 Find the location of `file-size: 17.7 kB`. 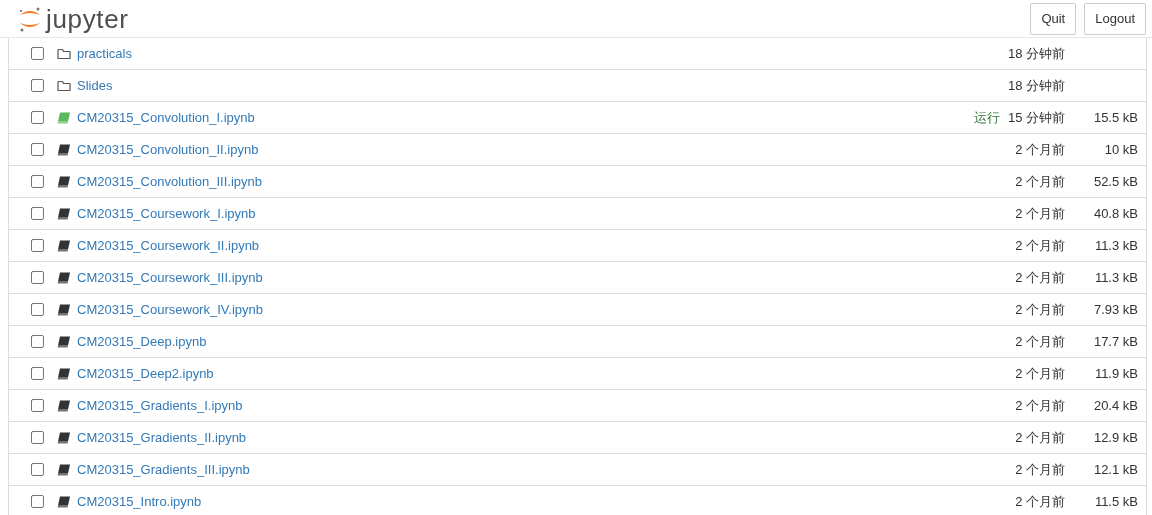

file-size: 17.7 kB is located at coordinates (1115, 341).